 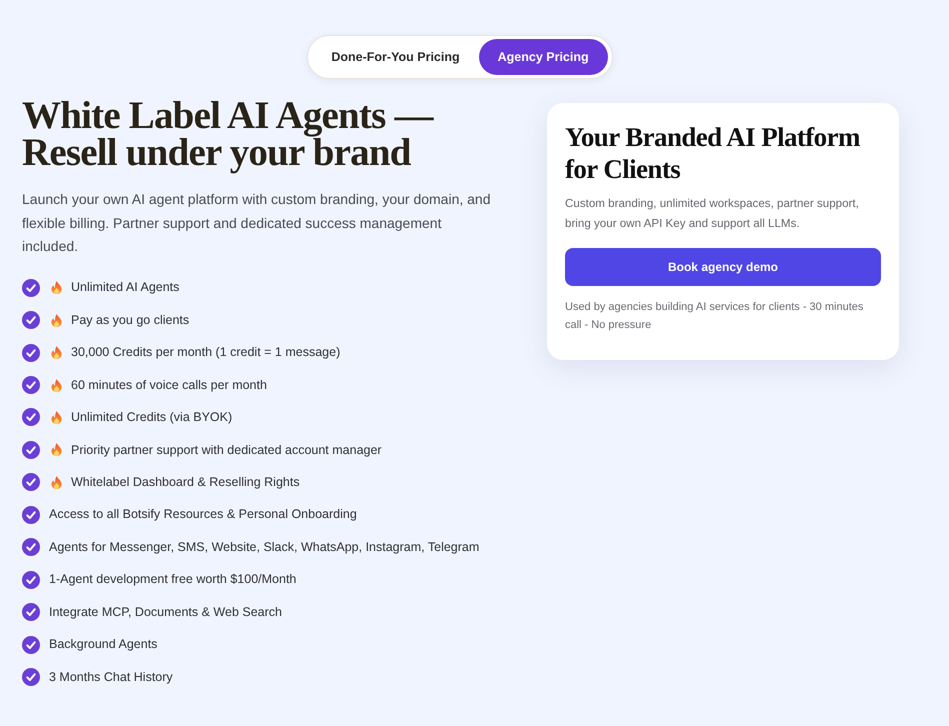 What do you see at coordinates (103, 645) in the screenshot?
I see `feature-text: Background Agents` at bounding box center [103, 645].